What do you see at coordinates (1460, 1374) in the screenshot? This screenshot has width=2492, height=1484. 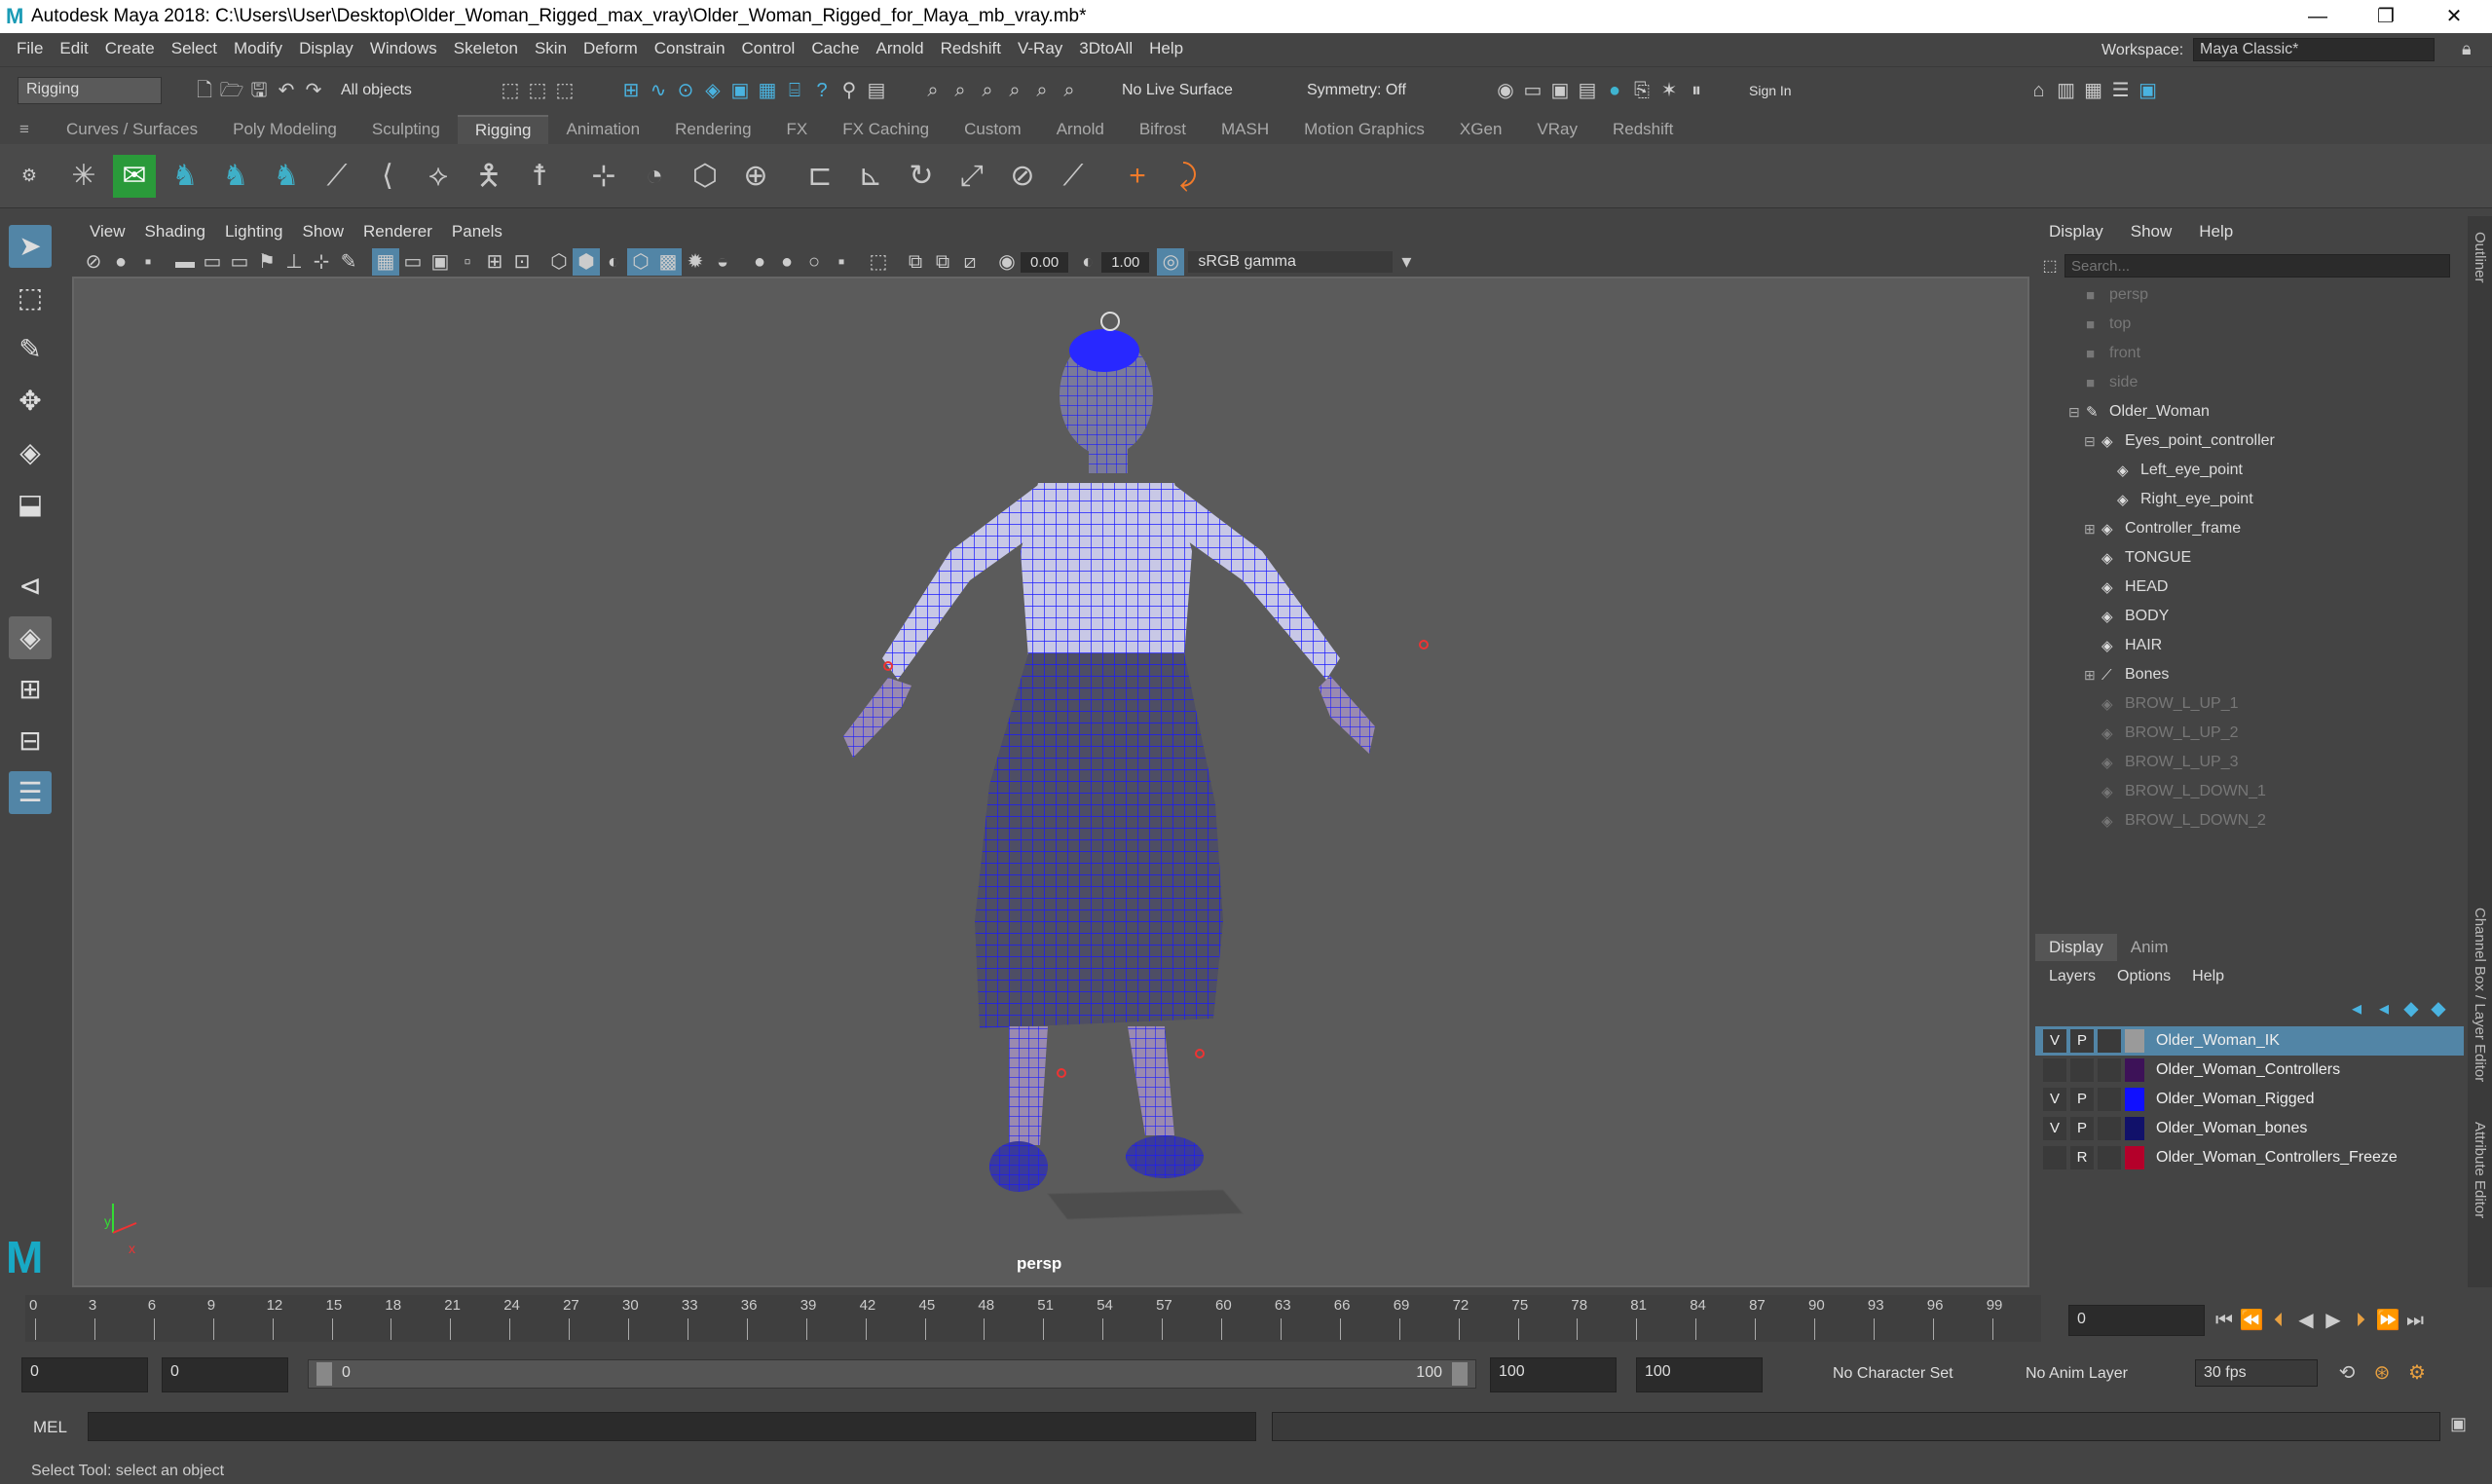 I see `range-end-handle` at bounding box center [1460, 1374].